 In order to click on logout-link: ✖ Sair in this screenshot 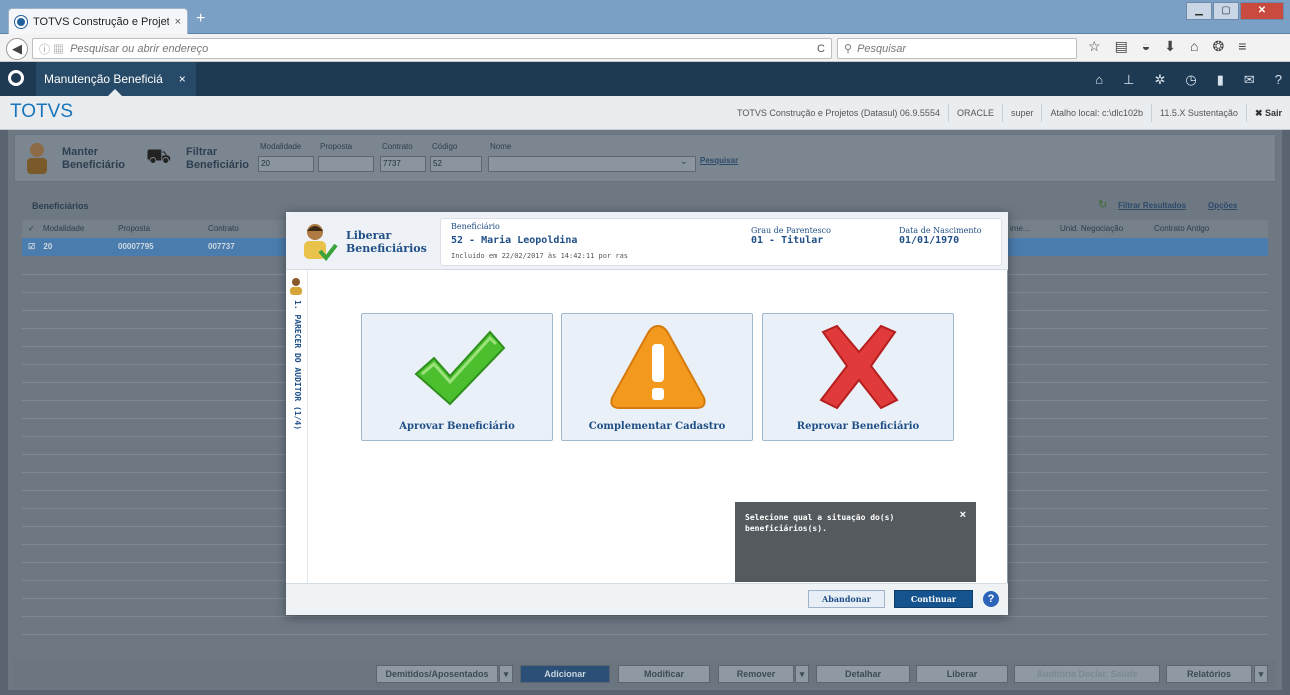, I will do `click(1267, 113)`.